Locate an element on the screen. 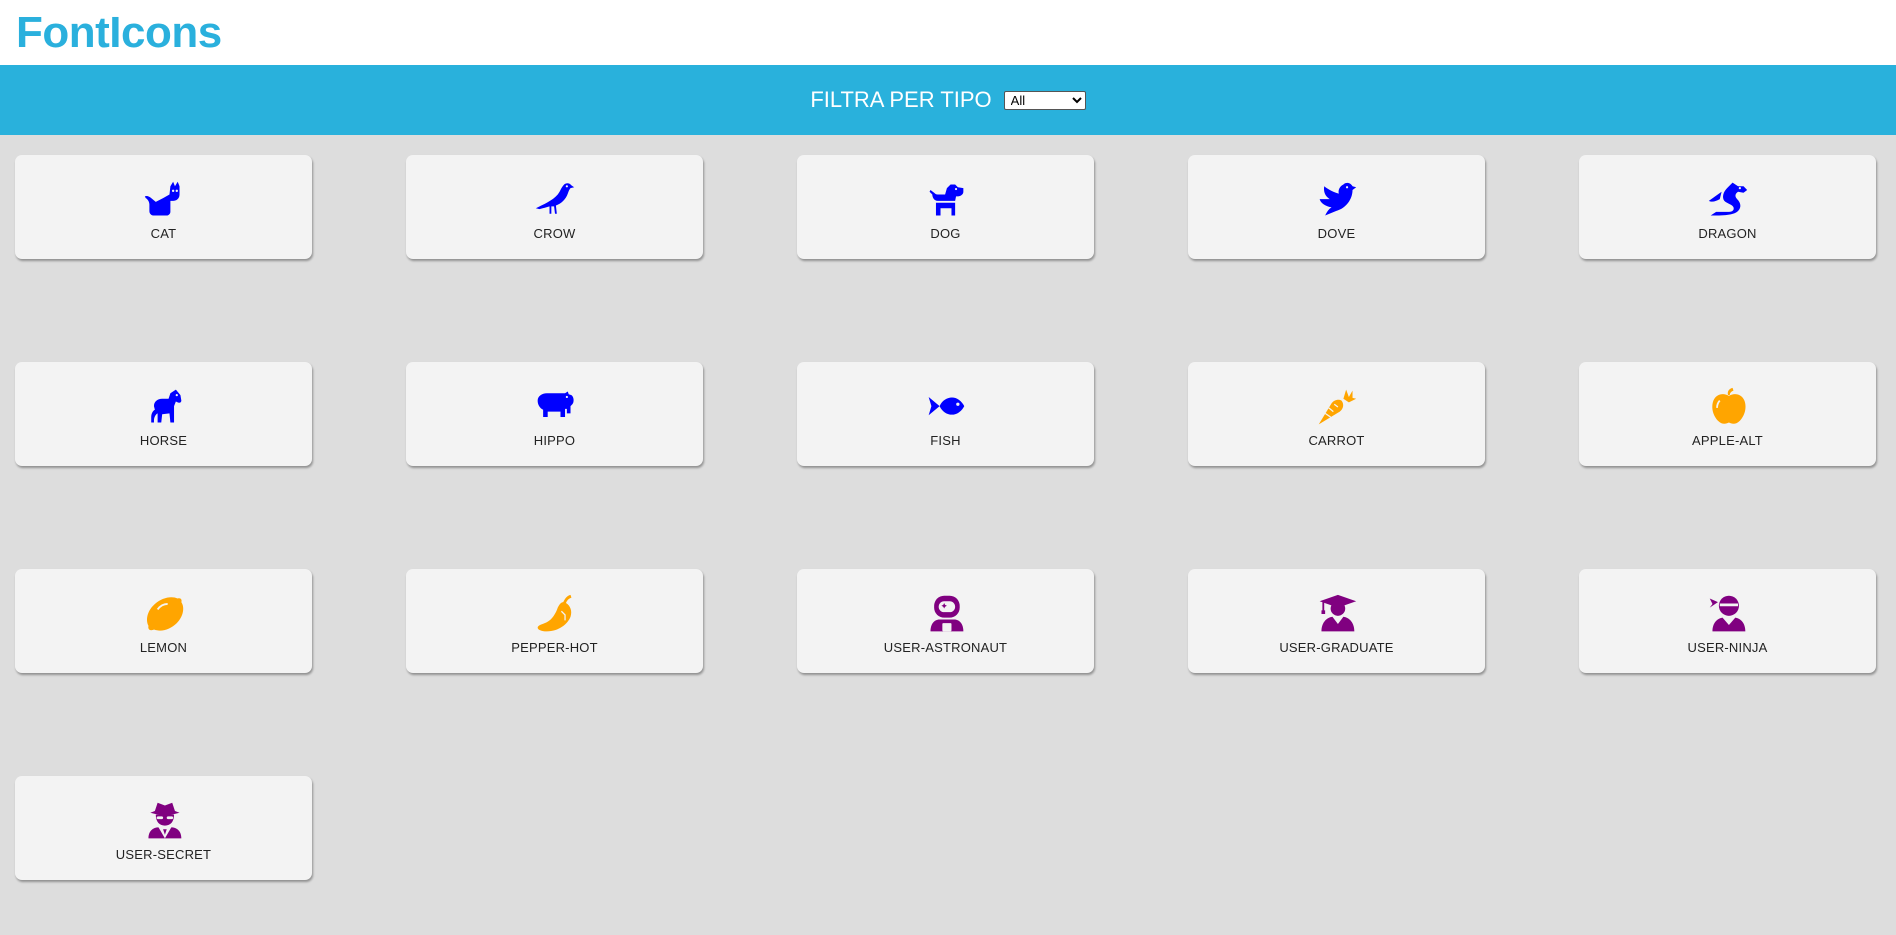 This screenshot has height=935, width=1896. icon-card: USER-ASTRONAUT is located at coordinates (945, 621).